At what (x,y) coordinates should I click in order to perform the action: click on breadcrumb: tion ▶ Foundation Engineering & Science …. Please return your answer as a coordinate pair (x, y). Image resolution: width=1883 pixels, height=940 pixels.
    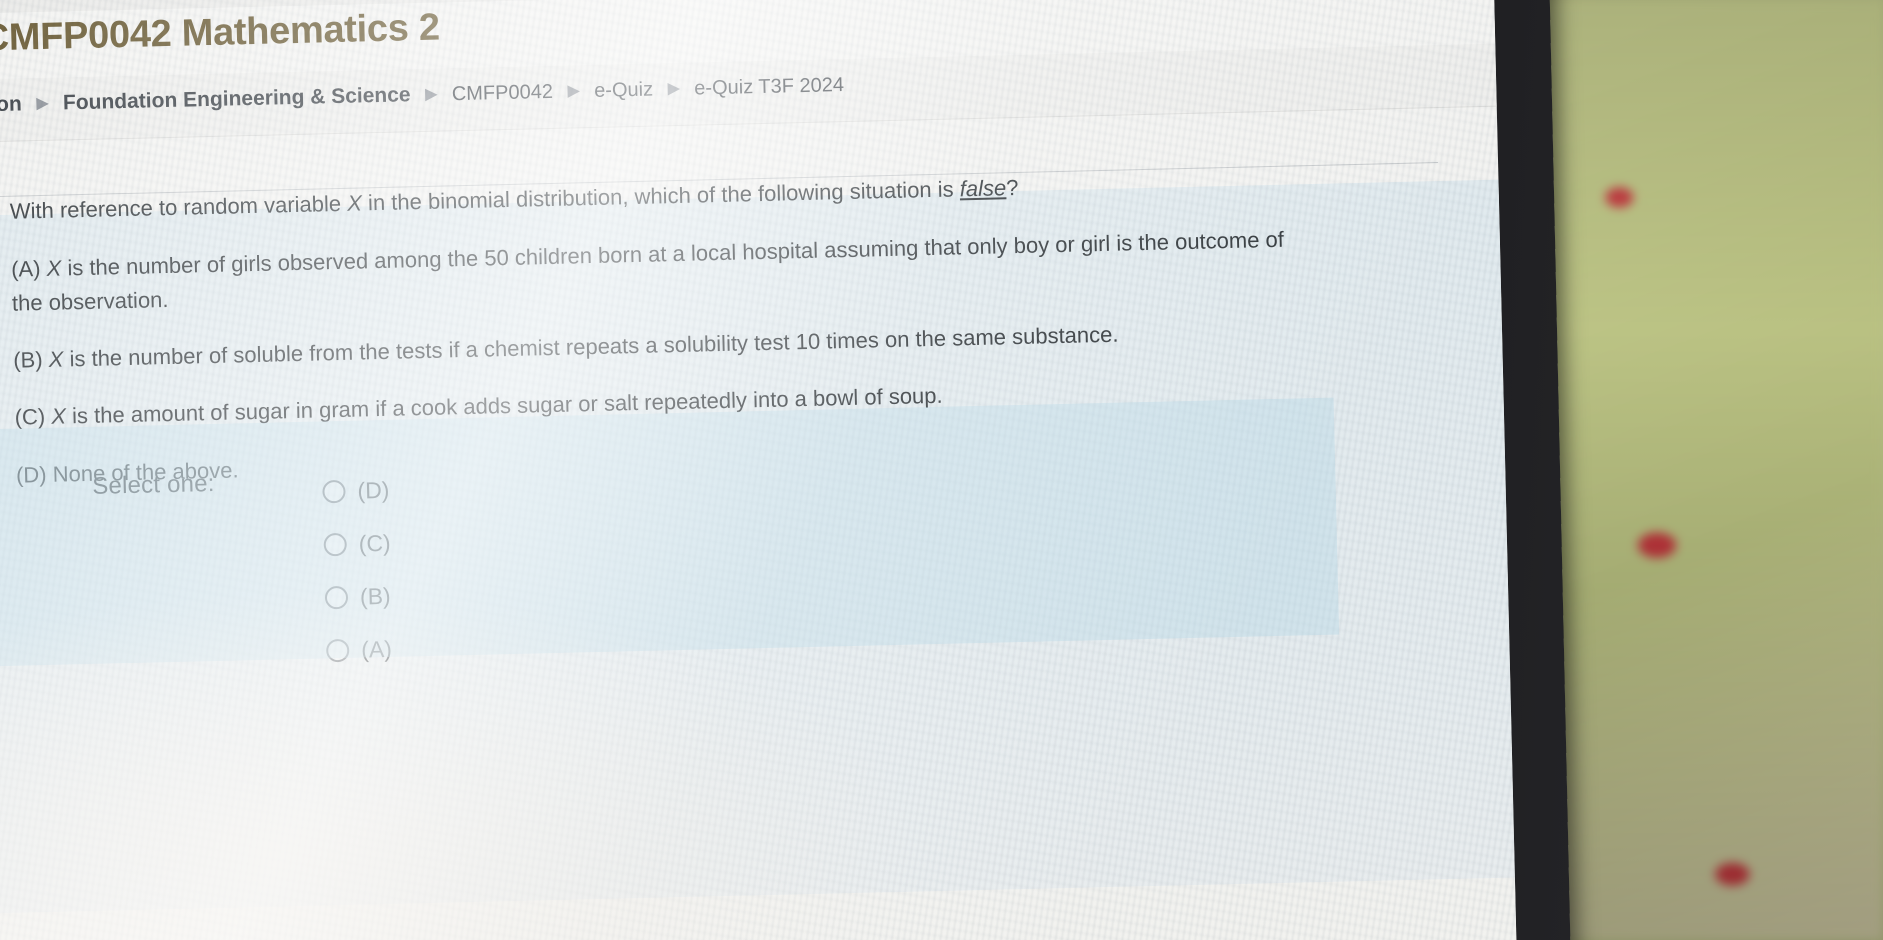
    Looking at the image, I should click on (422, 95).